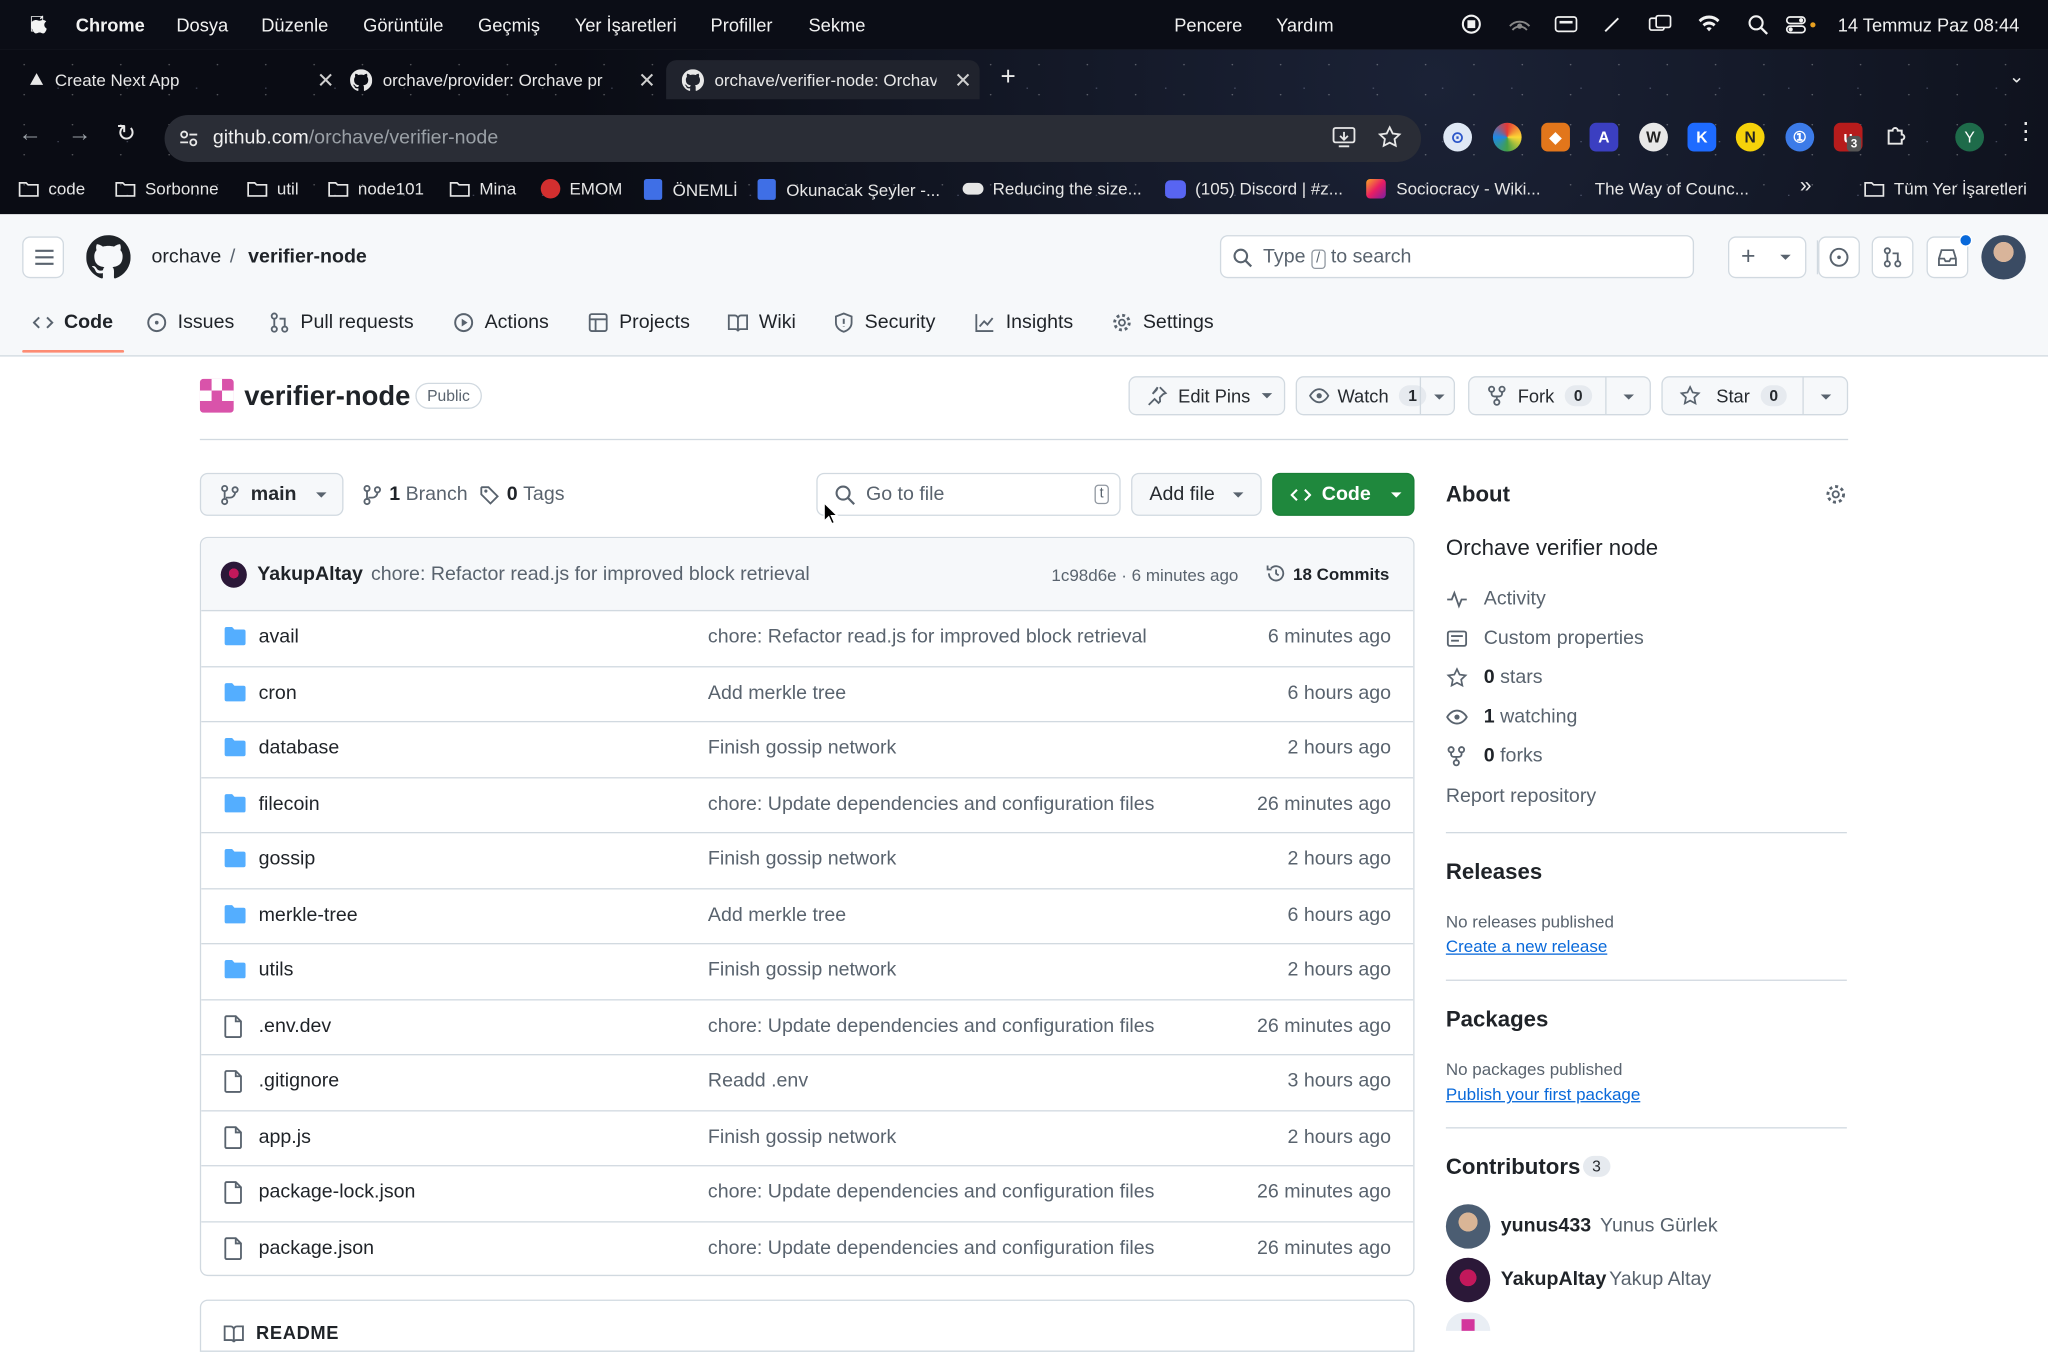  Describe the element at coordinates (1566, 24) in the screenshot. I see `keyboard-icon` at that location.